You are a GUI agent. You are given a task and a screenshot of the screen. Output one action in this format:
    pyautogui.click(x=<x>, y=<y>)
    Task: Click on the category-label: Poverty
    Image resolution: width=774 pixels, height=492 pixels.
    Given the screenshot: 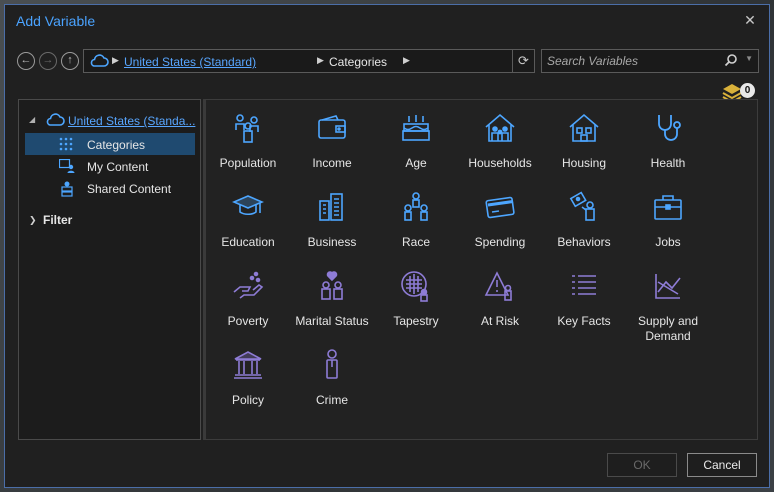 What is the action you would take?
    pyautogui.click(x=248, y=321)
    